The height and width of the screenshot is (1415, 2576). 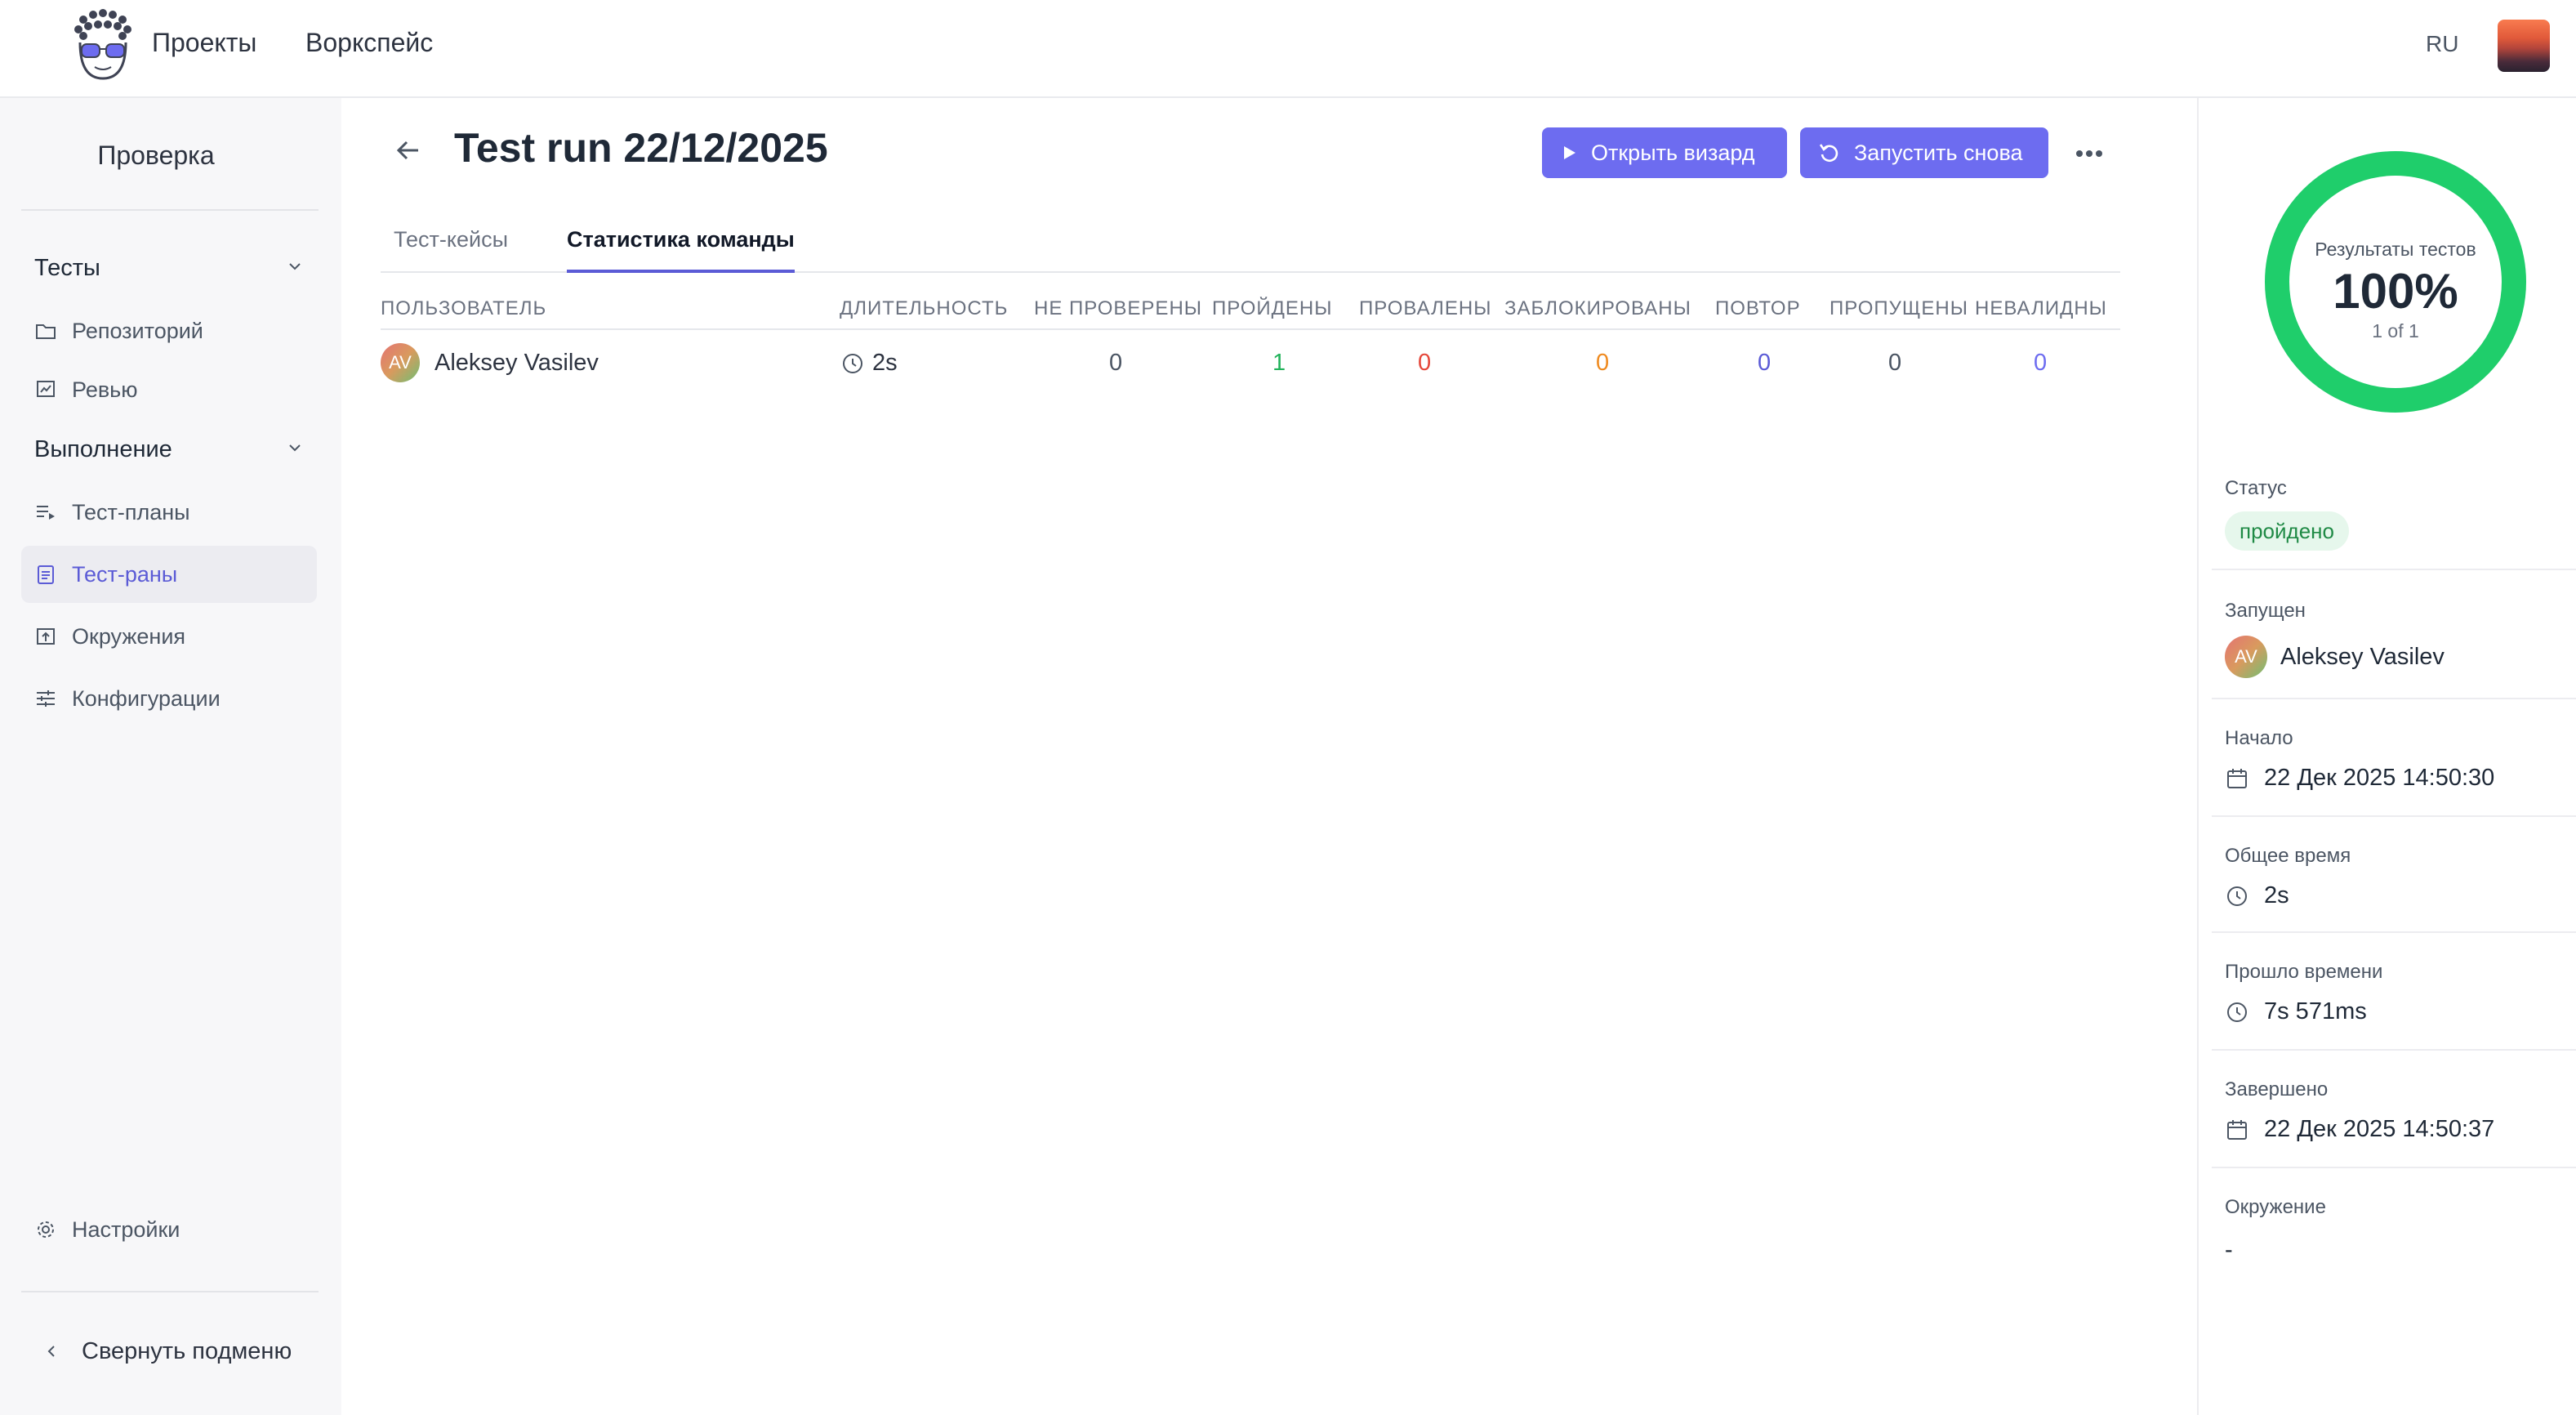 I want to click on column-header-passed: Пройдены, so click(x=1272, y=308).